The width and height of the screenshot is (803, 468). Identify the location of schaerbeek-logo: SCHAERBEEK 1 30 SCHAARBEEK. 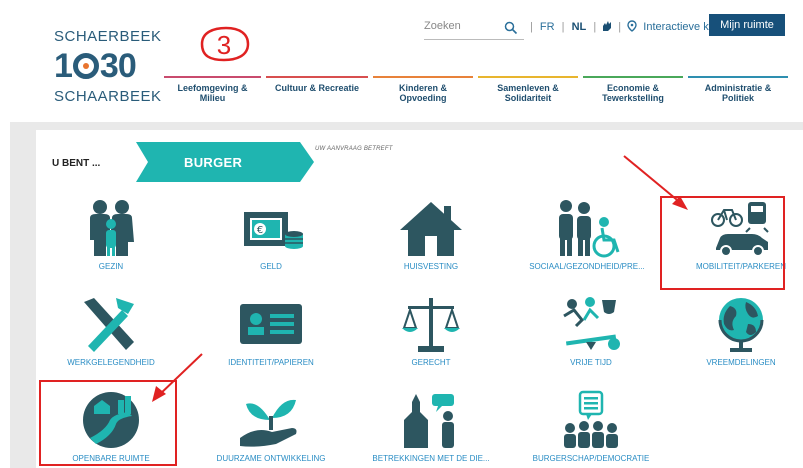
(107, 64).